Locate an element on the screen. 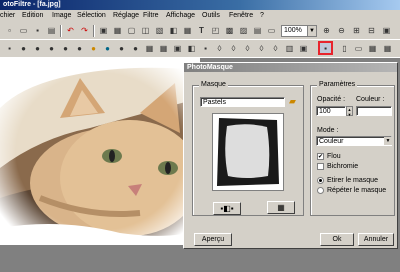  colors-icon: ◧ is located at coordinates (173, 30).